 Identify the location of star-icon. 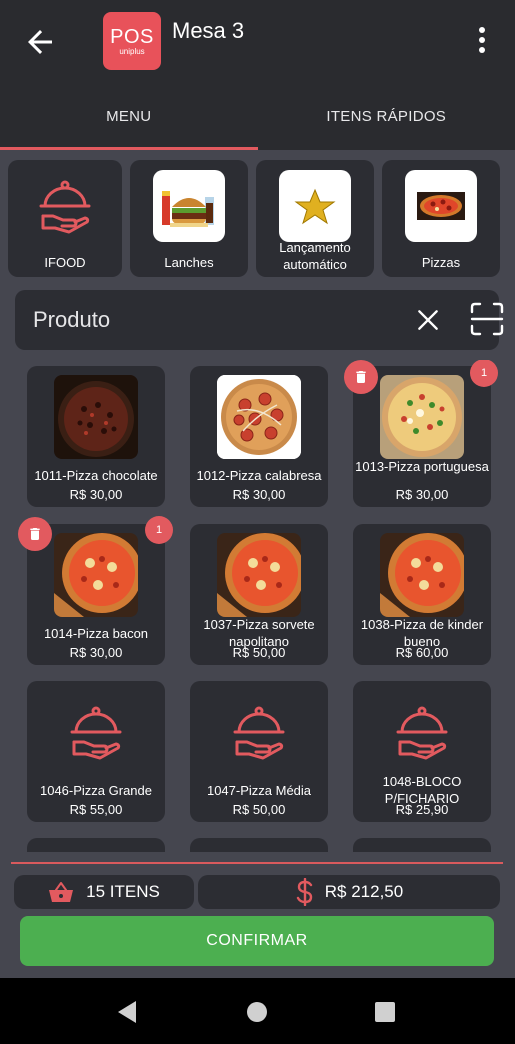
(315, 206).